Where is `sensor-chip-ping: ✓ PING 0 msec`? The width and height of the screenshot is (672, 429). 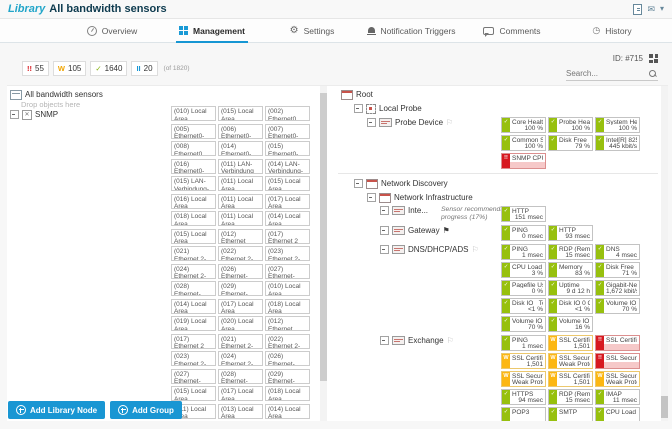 sensor-chip-ping: ✓ PING 0 msec is located at coordinates (523, 233).